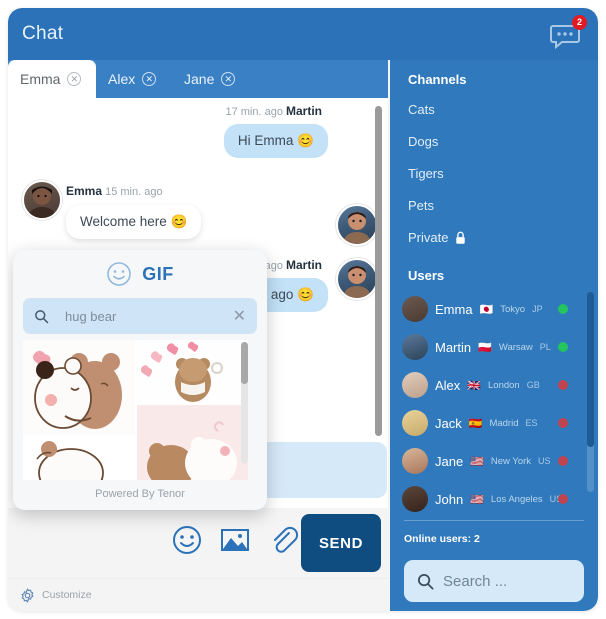 Image resolution: width=606 pixels, height=619 pixels. I want to click on user-country-code: GB, so click(533, 385).